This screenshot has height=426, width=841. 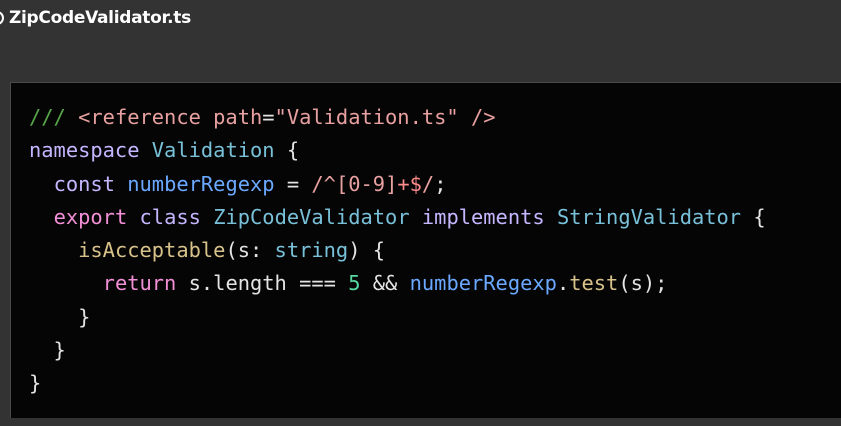 What do you see at coordinates (483, 216) in the screenshot?
I see `code-token: implements` at bounding box center [483, 216].